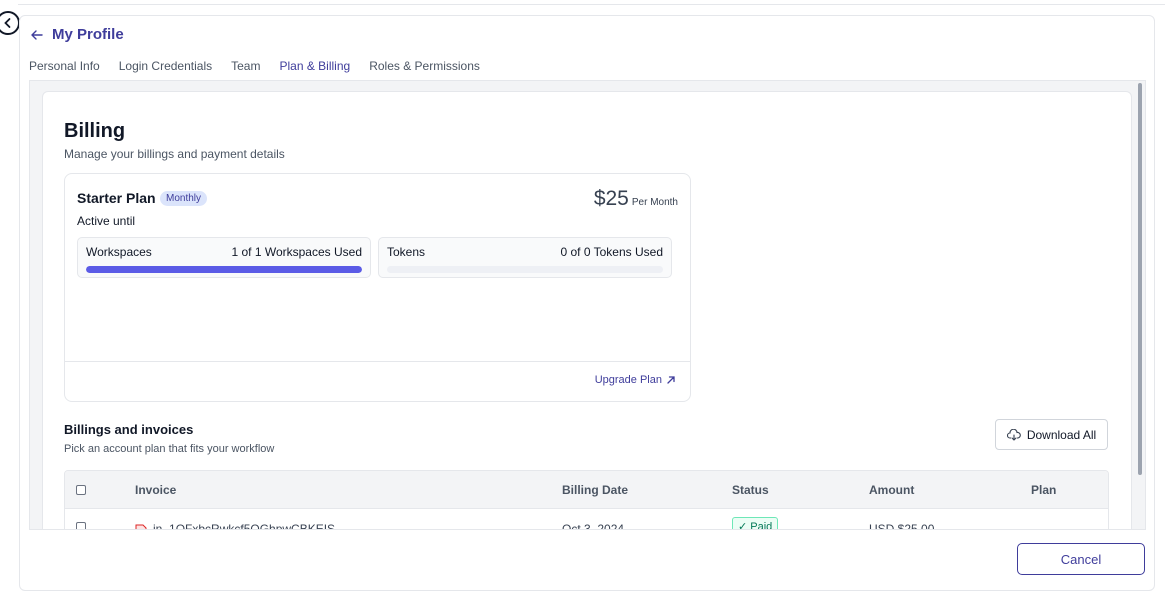  Describe the element at coordinates (628, 380) in the screenshot. I see `upgrade-plan-label: Upgrade Plan` at that location.